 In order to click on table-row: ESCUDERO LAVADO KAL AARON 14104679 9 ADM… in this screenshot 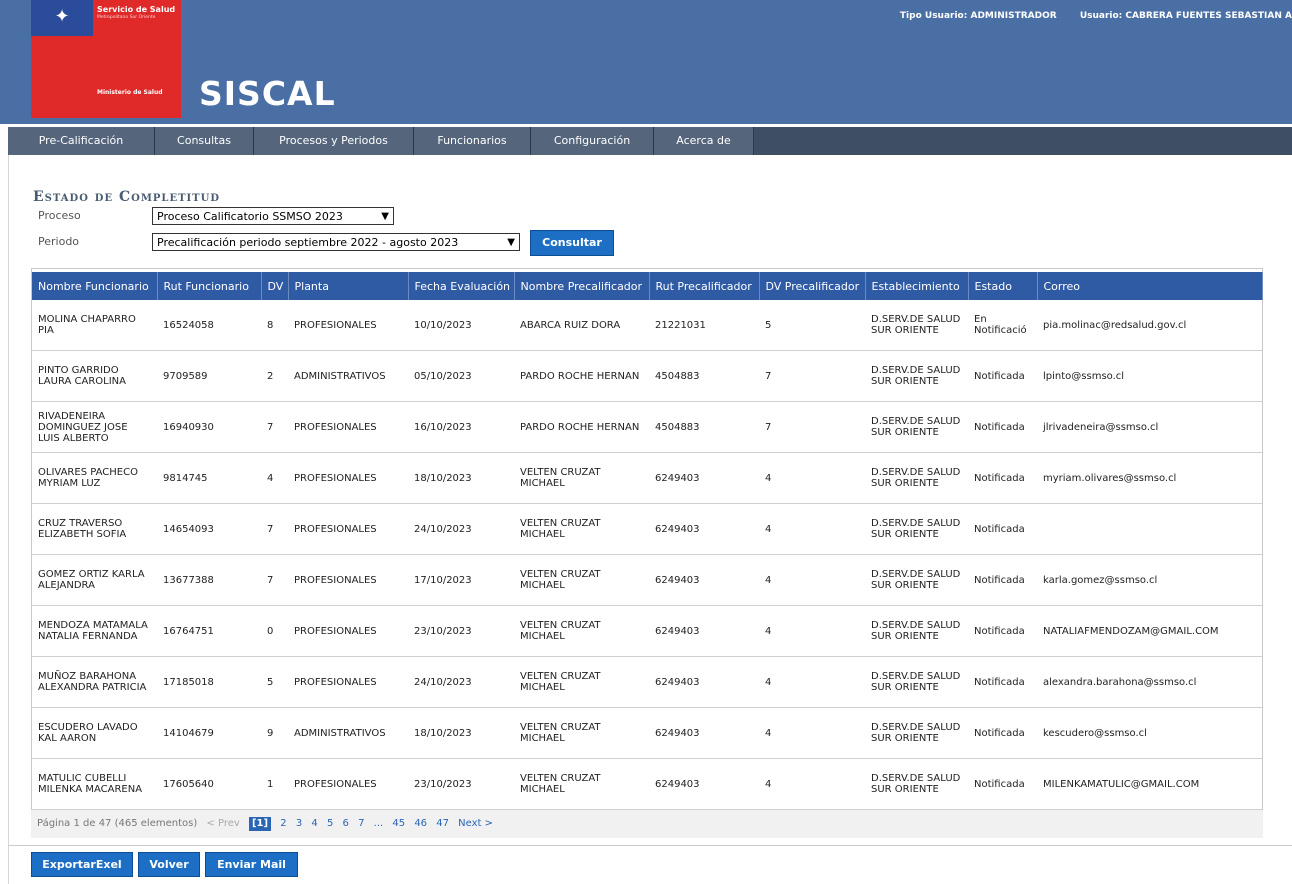, I will do `click(647, 733)`.